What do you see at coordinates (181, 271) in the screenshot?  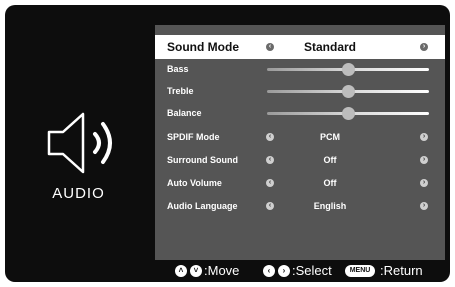 I see `up-button-icon: ˄` at bounding box center [181, 271].